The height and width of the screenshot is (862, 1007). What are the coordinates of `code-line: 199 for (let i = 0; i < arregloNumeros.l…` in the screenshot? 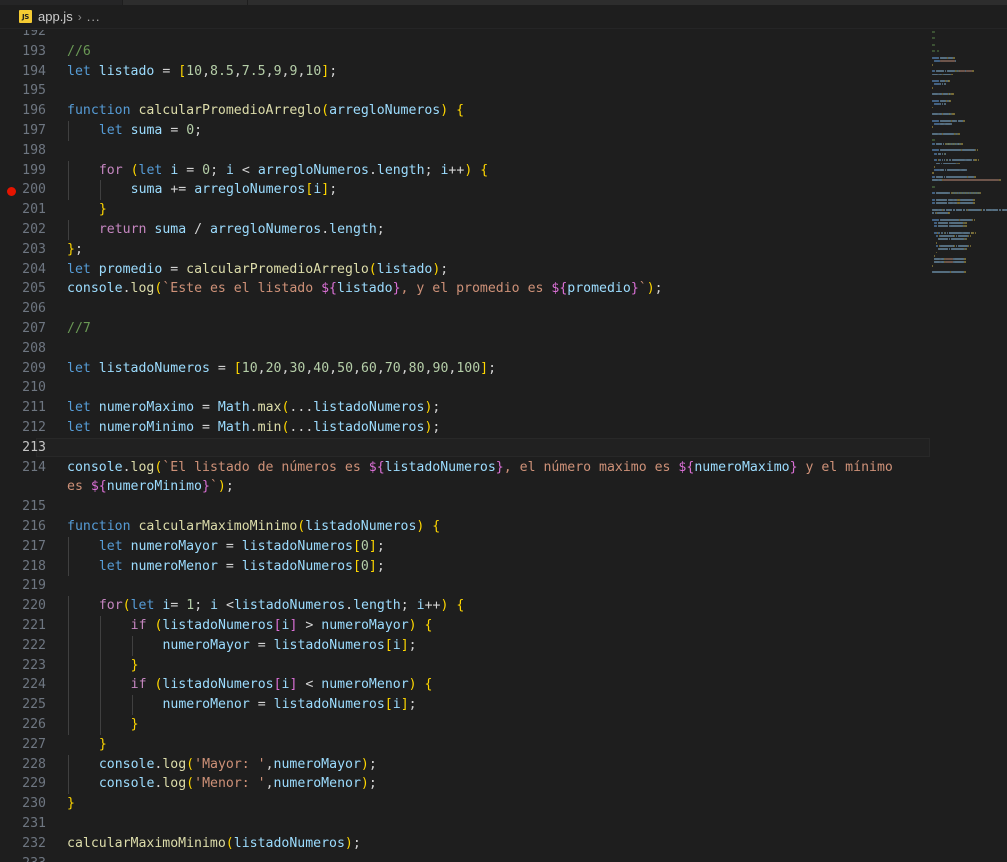 It's located at (503, 170).